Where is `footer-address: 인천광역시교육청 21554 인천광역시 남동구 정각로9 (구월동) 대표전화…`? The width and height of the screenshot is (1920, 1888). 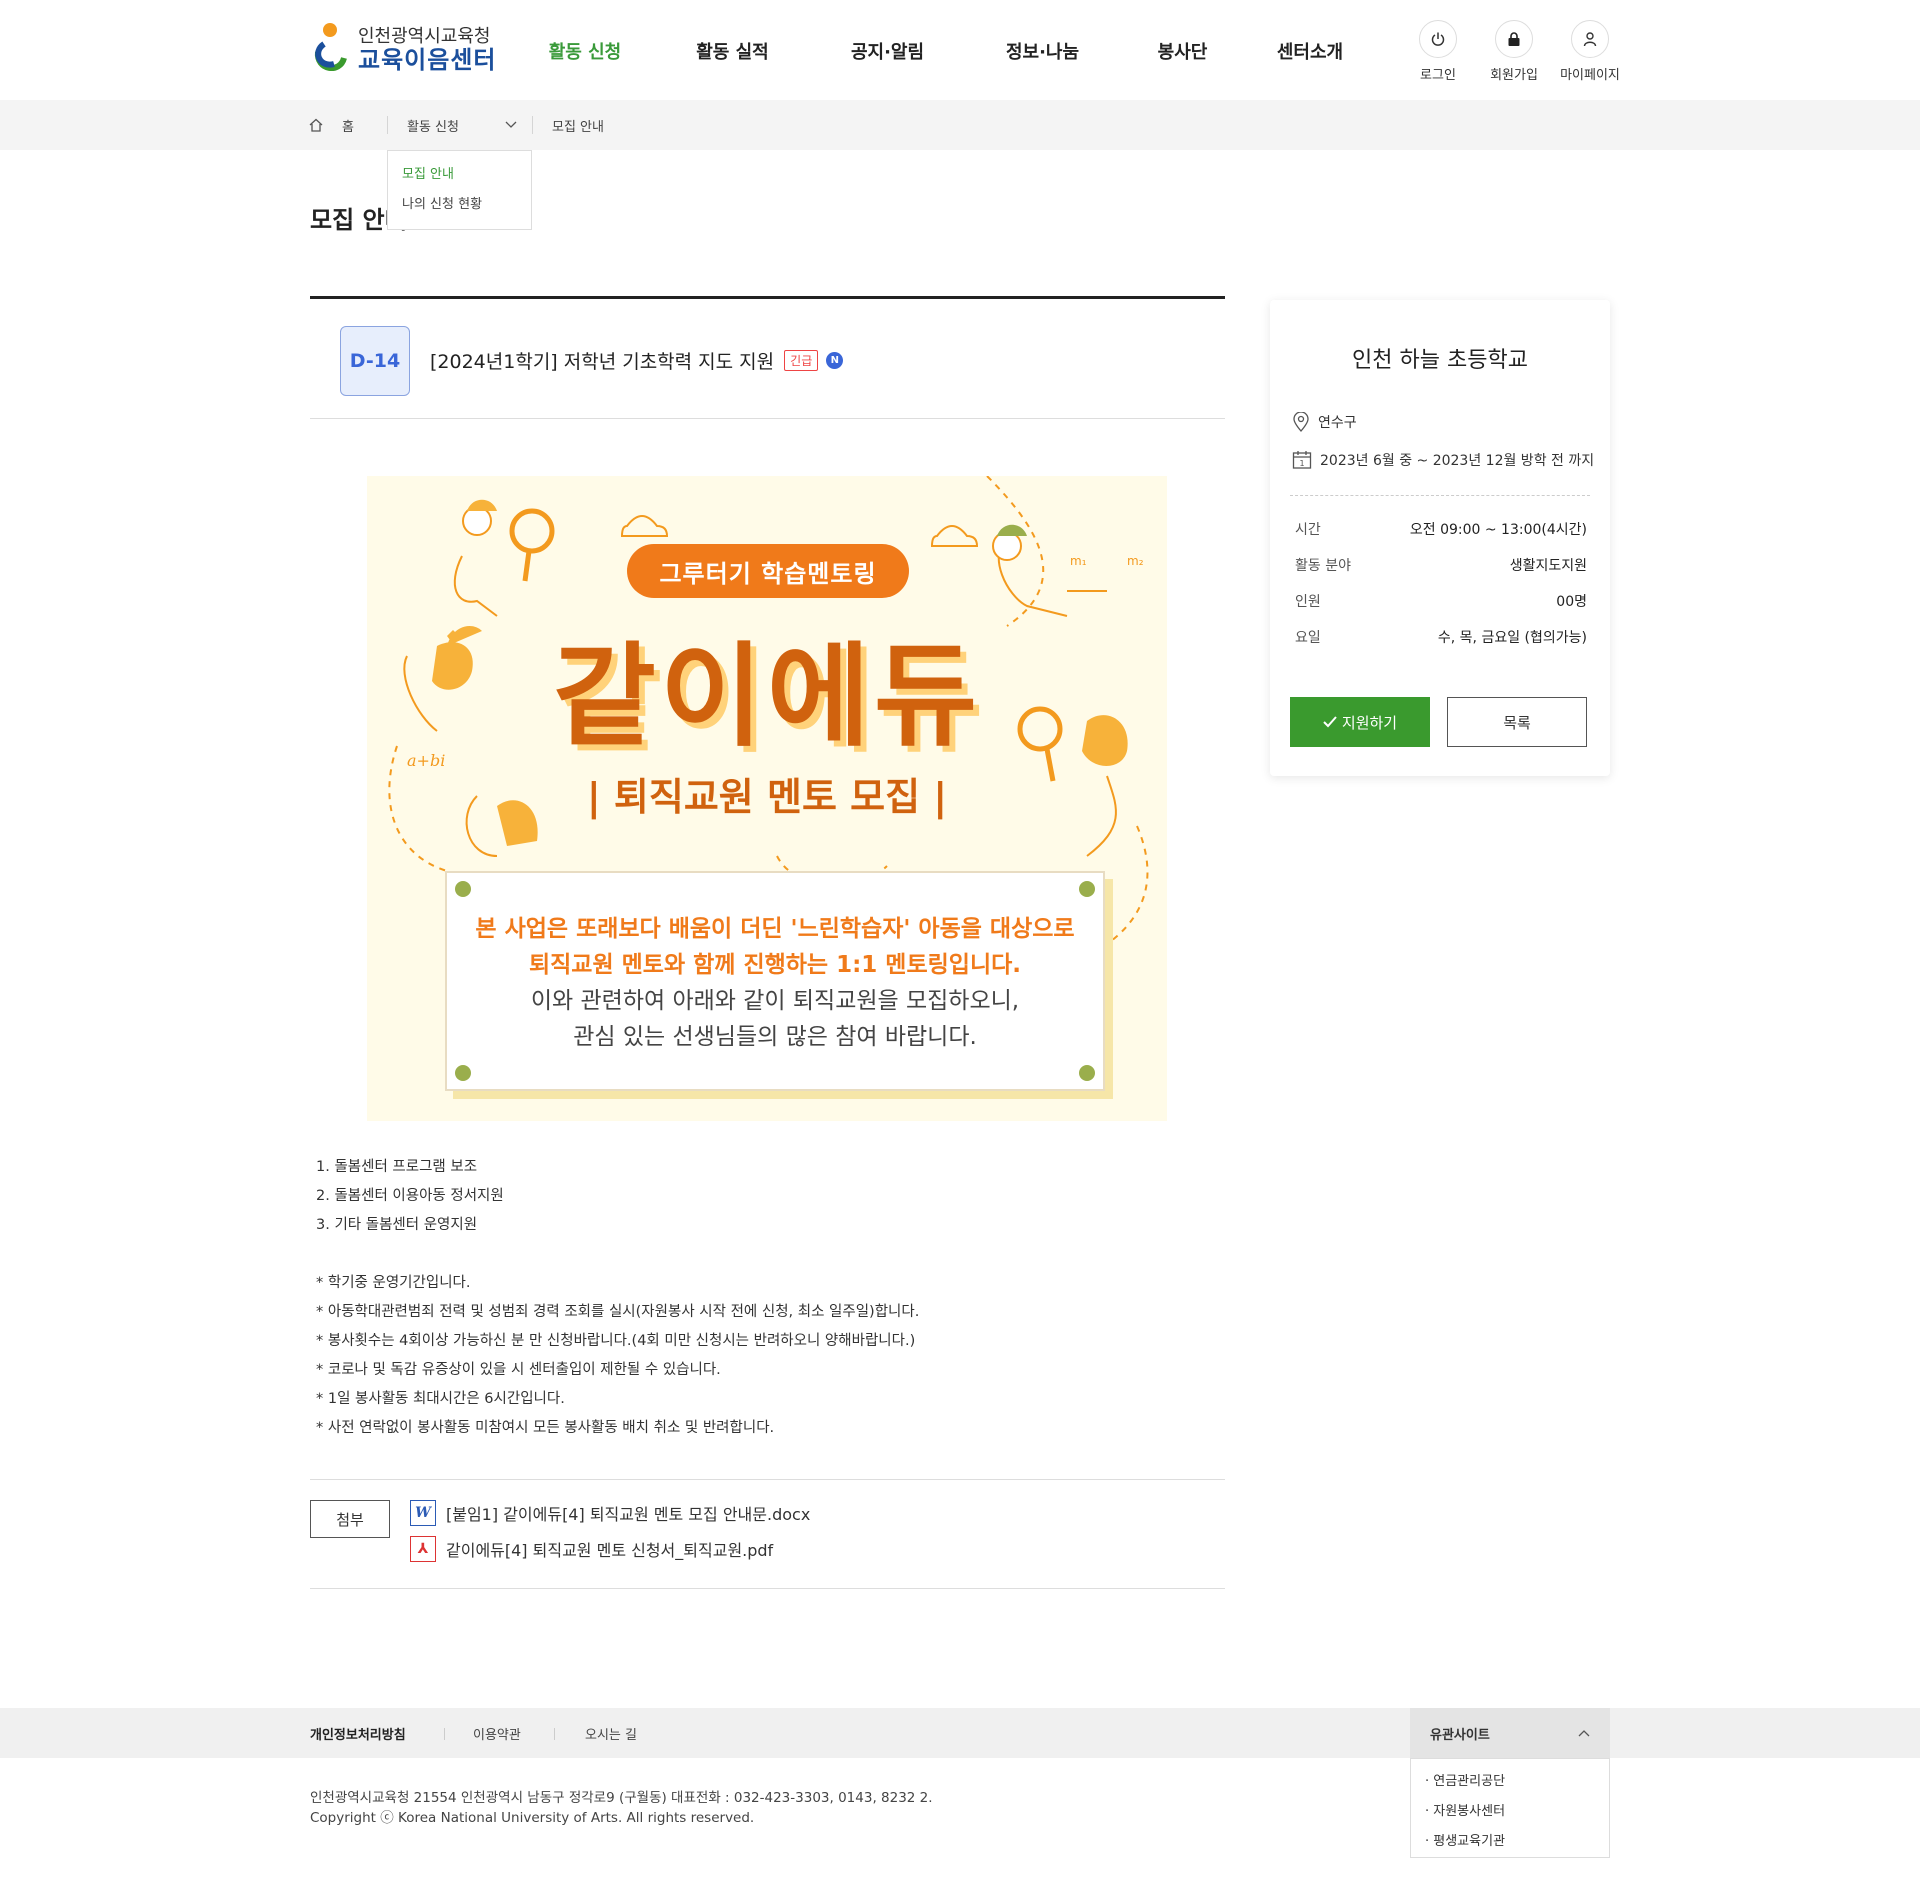
footer-address: 인천광역시교육청 21554 인천광역시 남동구 정각로9 (구월동) 대표전화… is located at coordinates (621, 1798).